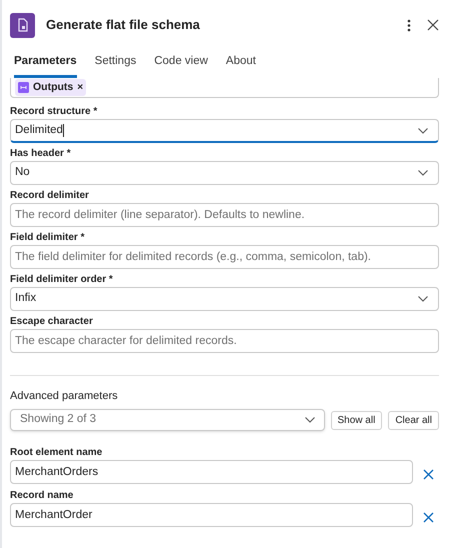 The image size is (450, 548). What do you see at coordinates (167, 420) in the screenshot?
I see `advanced-dropdown: Showing 2 of 3` at bounding box center [167, 420].